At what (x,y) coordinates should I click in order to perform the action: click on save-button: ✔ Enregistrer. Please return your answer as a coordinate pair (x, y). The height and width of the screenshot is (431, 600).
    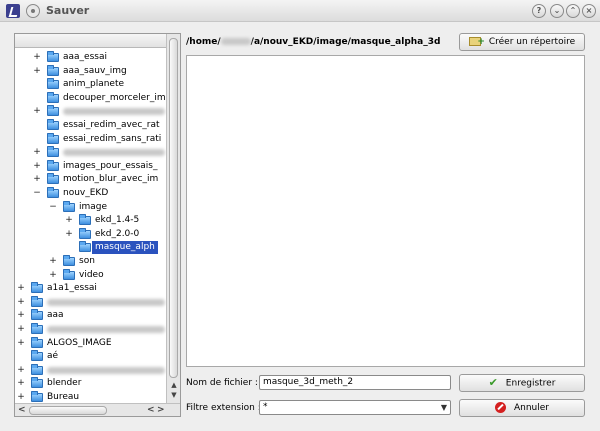
    Looking at the image, I should click on (522, 383).